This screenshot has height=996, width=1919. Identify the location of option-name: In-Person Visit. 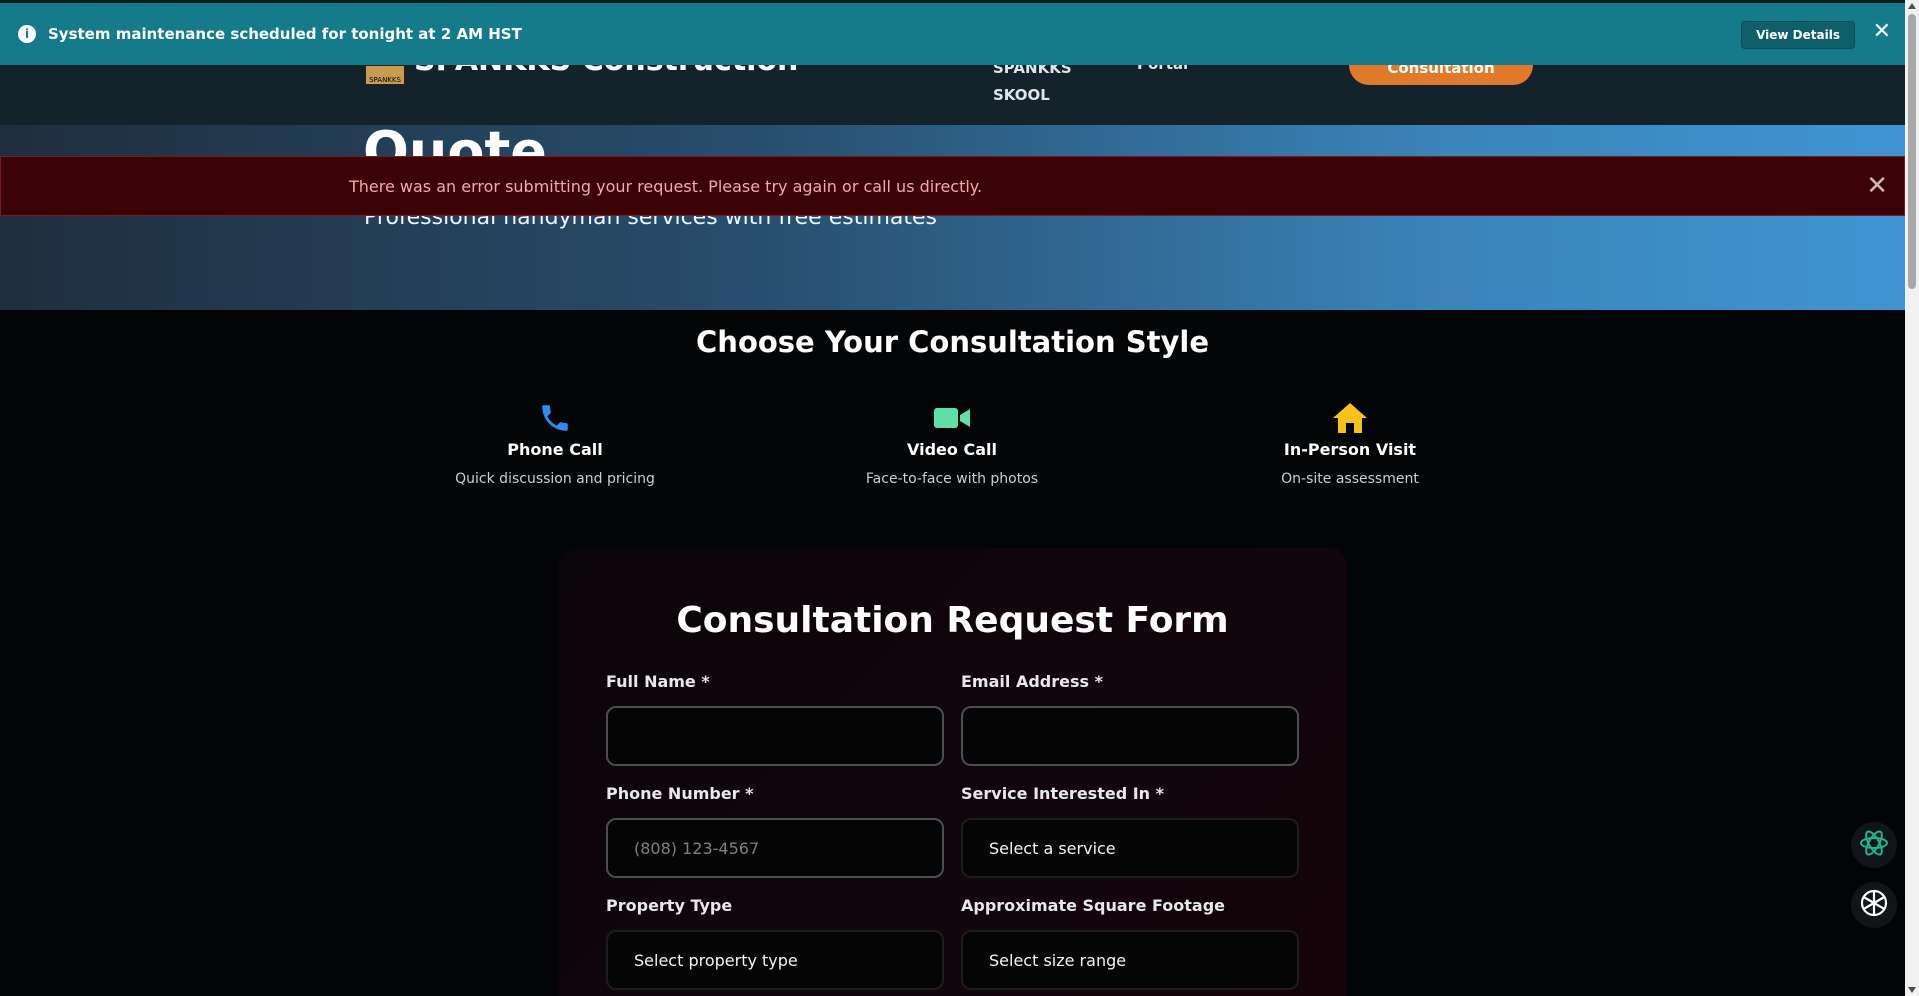
(1350, 449).